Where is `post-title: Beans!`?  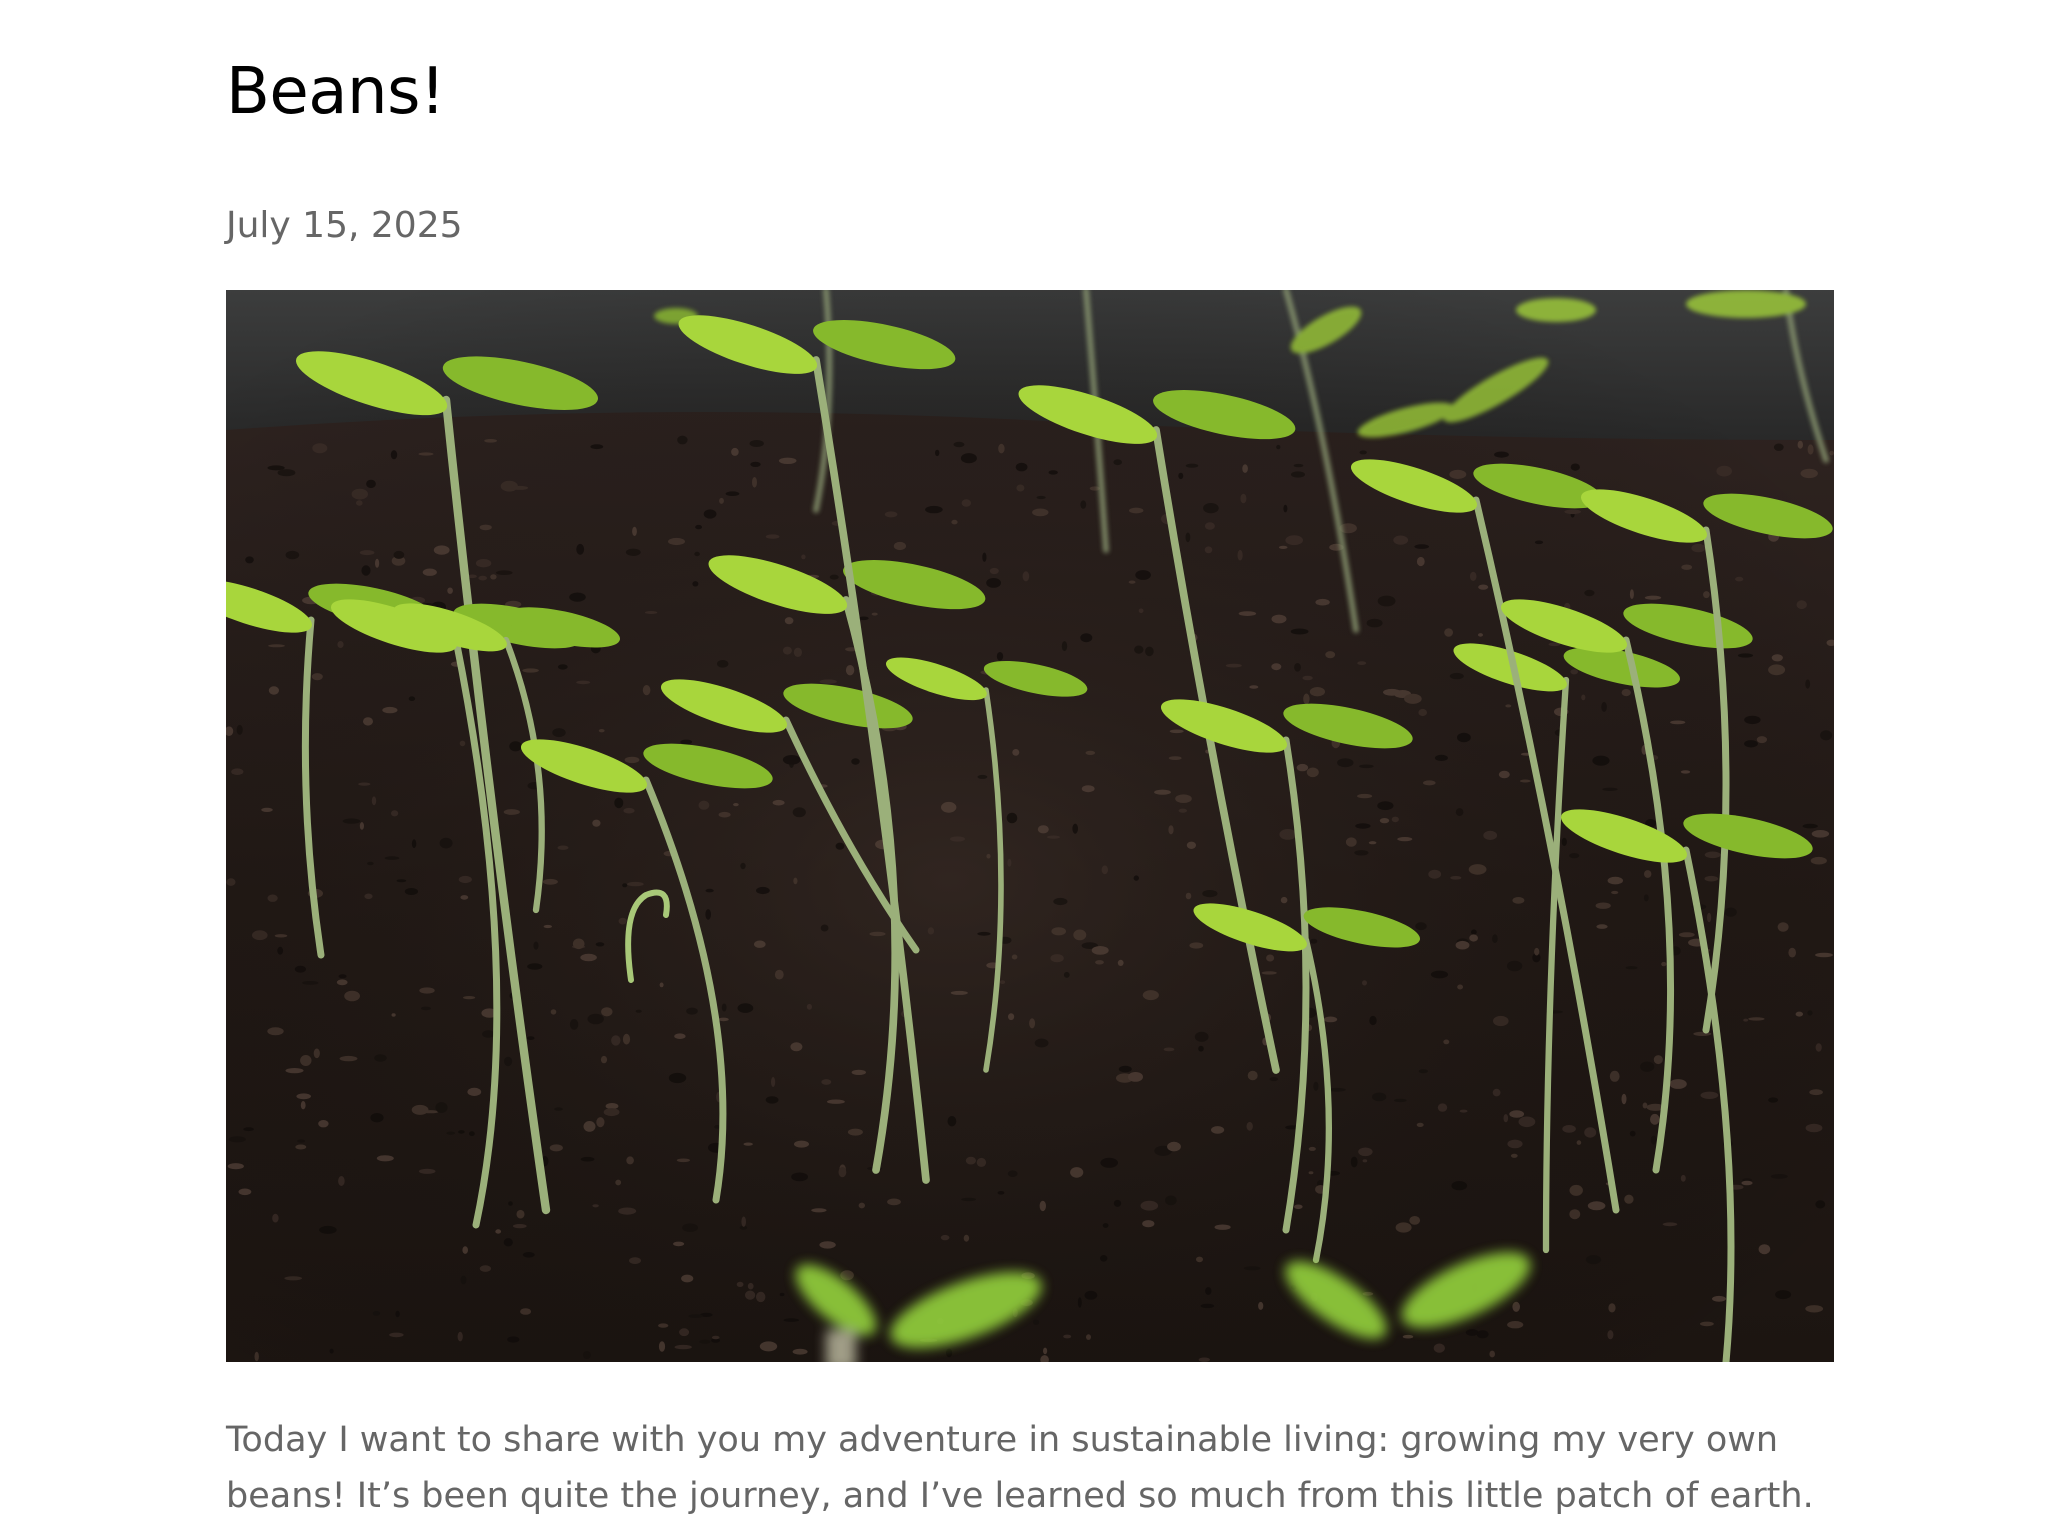
post-title: Beans! is located at coordinates (336, 92).